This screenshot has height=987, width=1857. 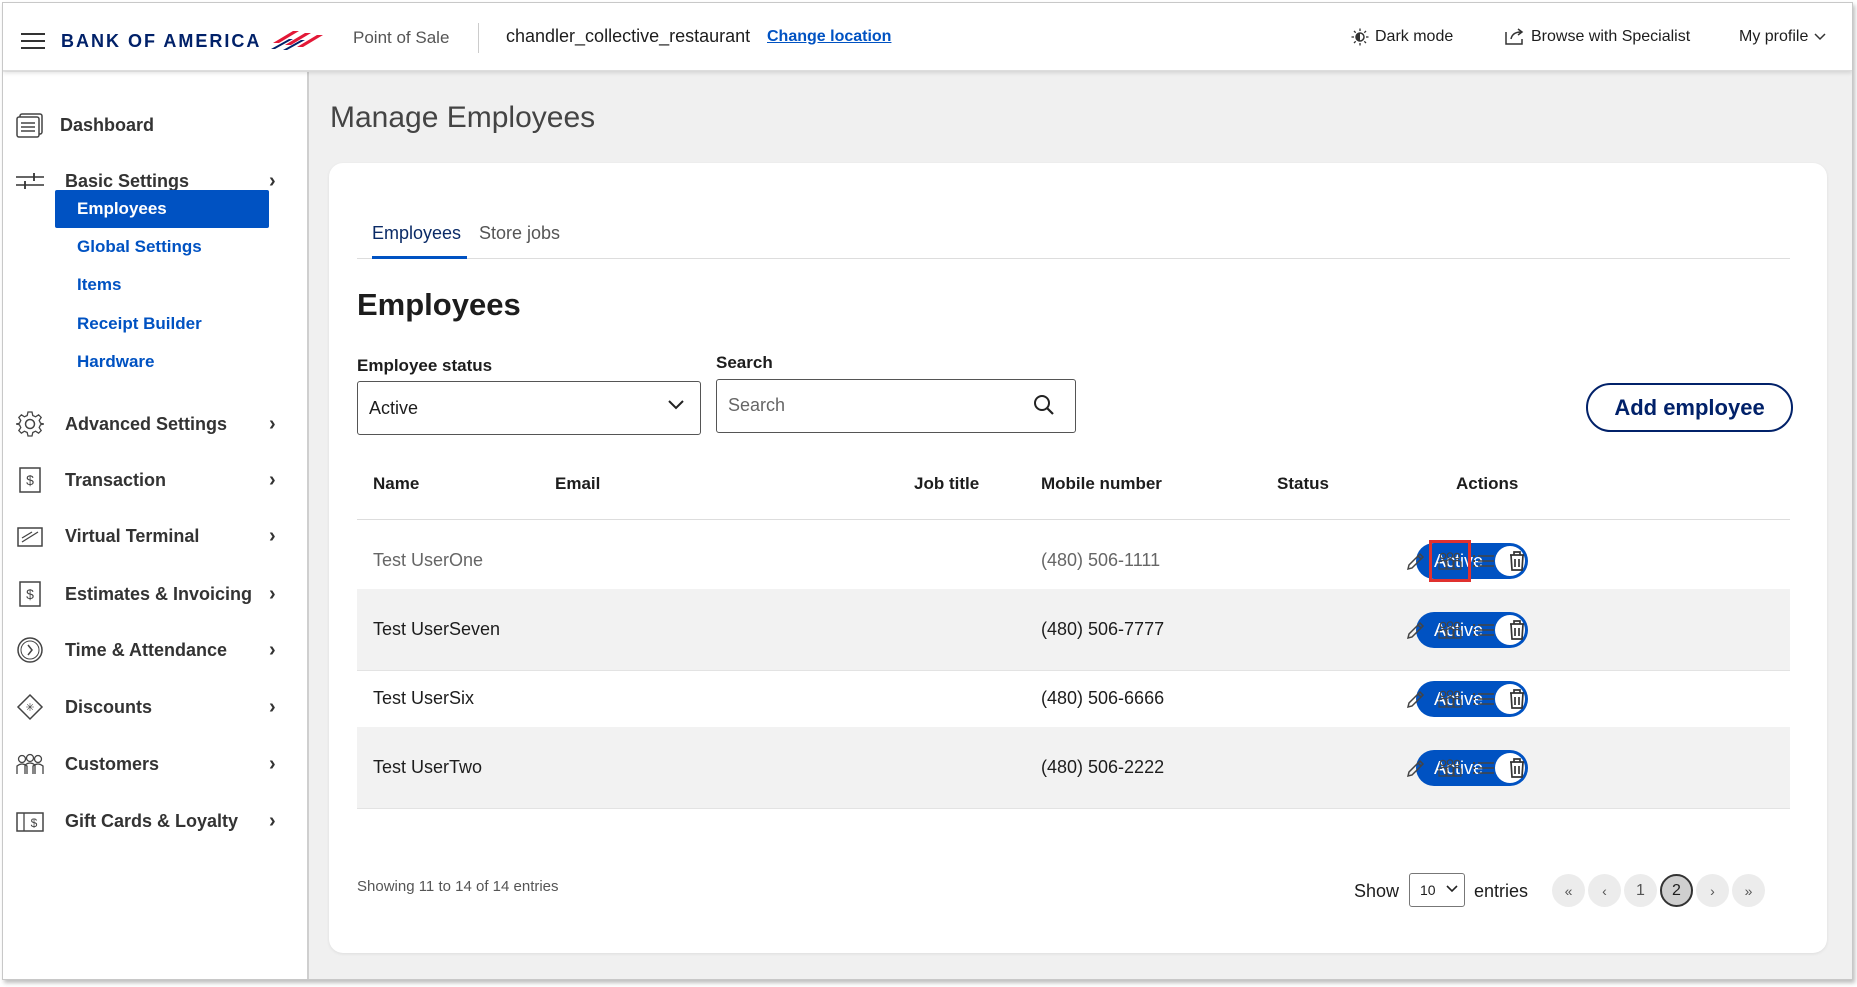 What do you see at coordinates (1101, 560) in the screenshot?
I see `cell-mobile: (480) 506-1111` at bounding box center [1101, 560].